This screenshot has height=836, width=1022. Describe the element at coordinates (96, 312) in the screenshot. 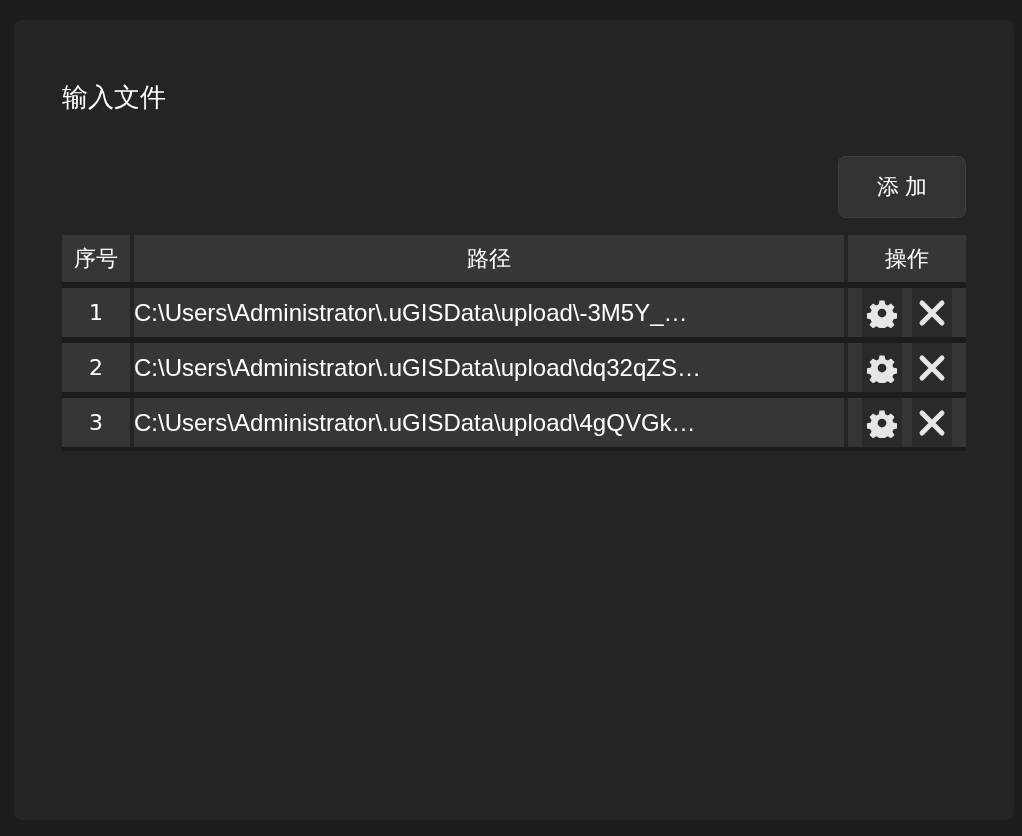

I see `table-cell: 1` at that location.